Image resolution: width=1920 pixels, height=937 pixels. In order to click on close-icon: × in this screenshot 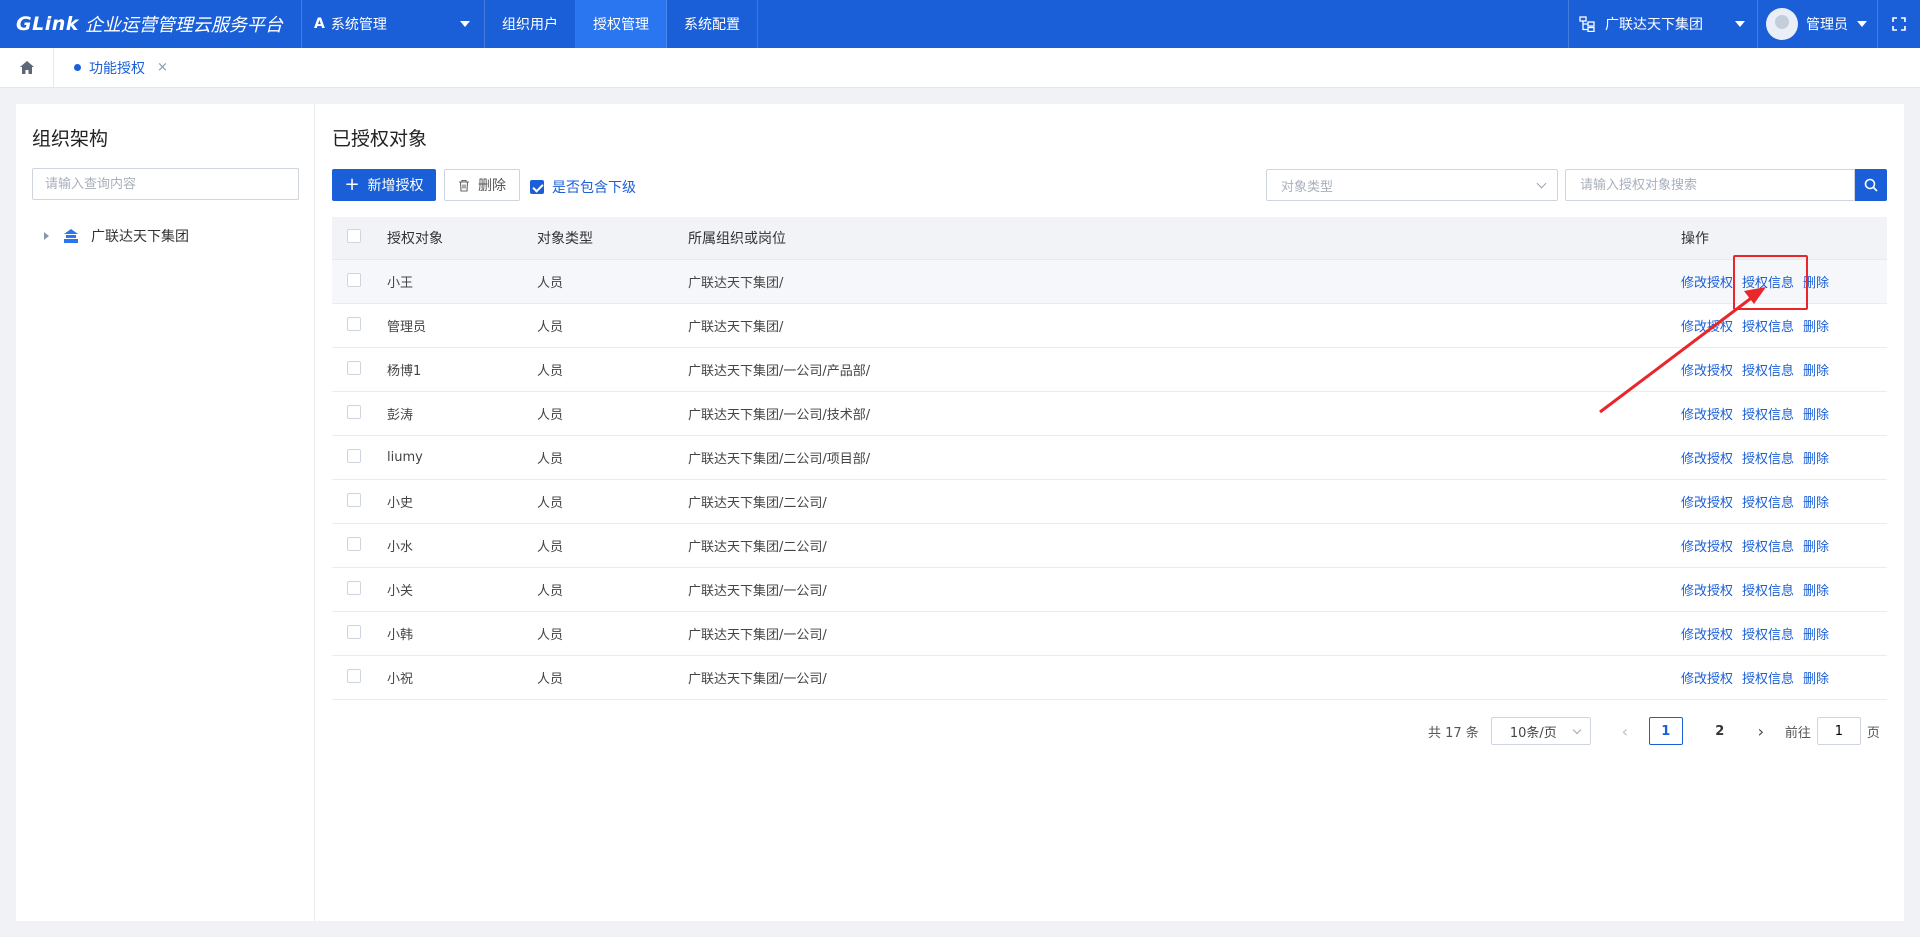, I will do `click(162, 67)`.